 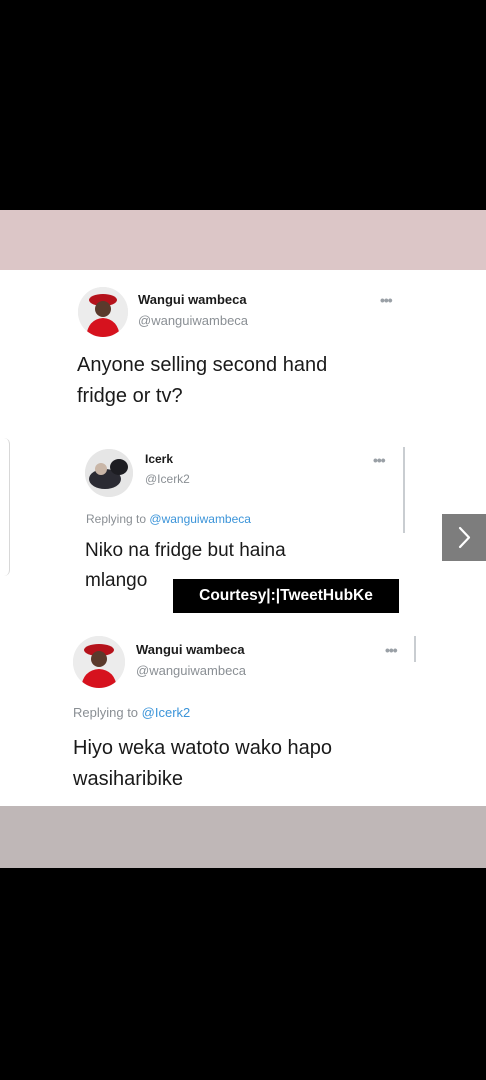 What do you see at coordinates (167, 479) in the screenshot?
I see `tweet2-handle: @Icerk2` at bounding box center [167, 479].